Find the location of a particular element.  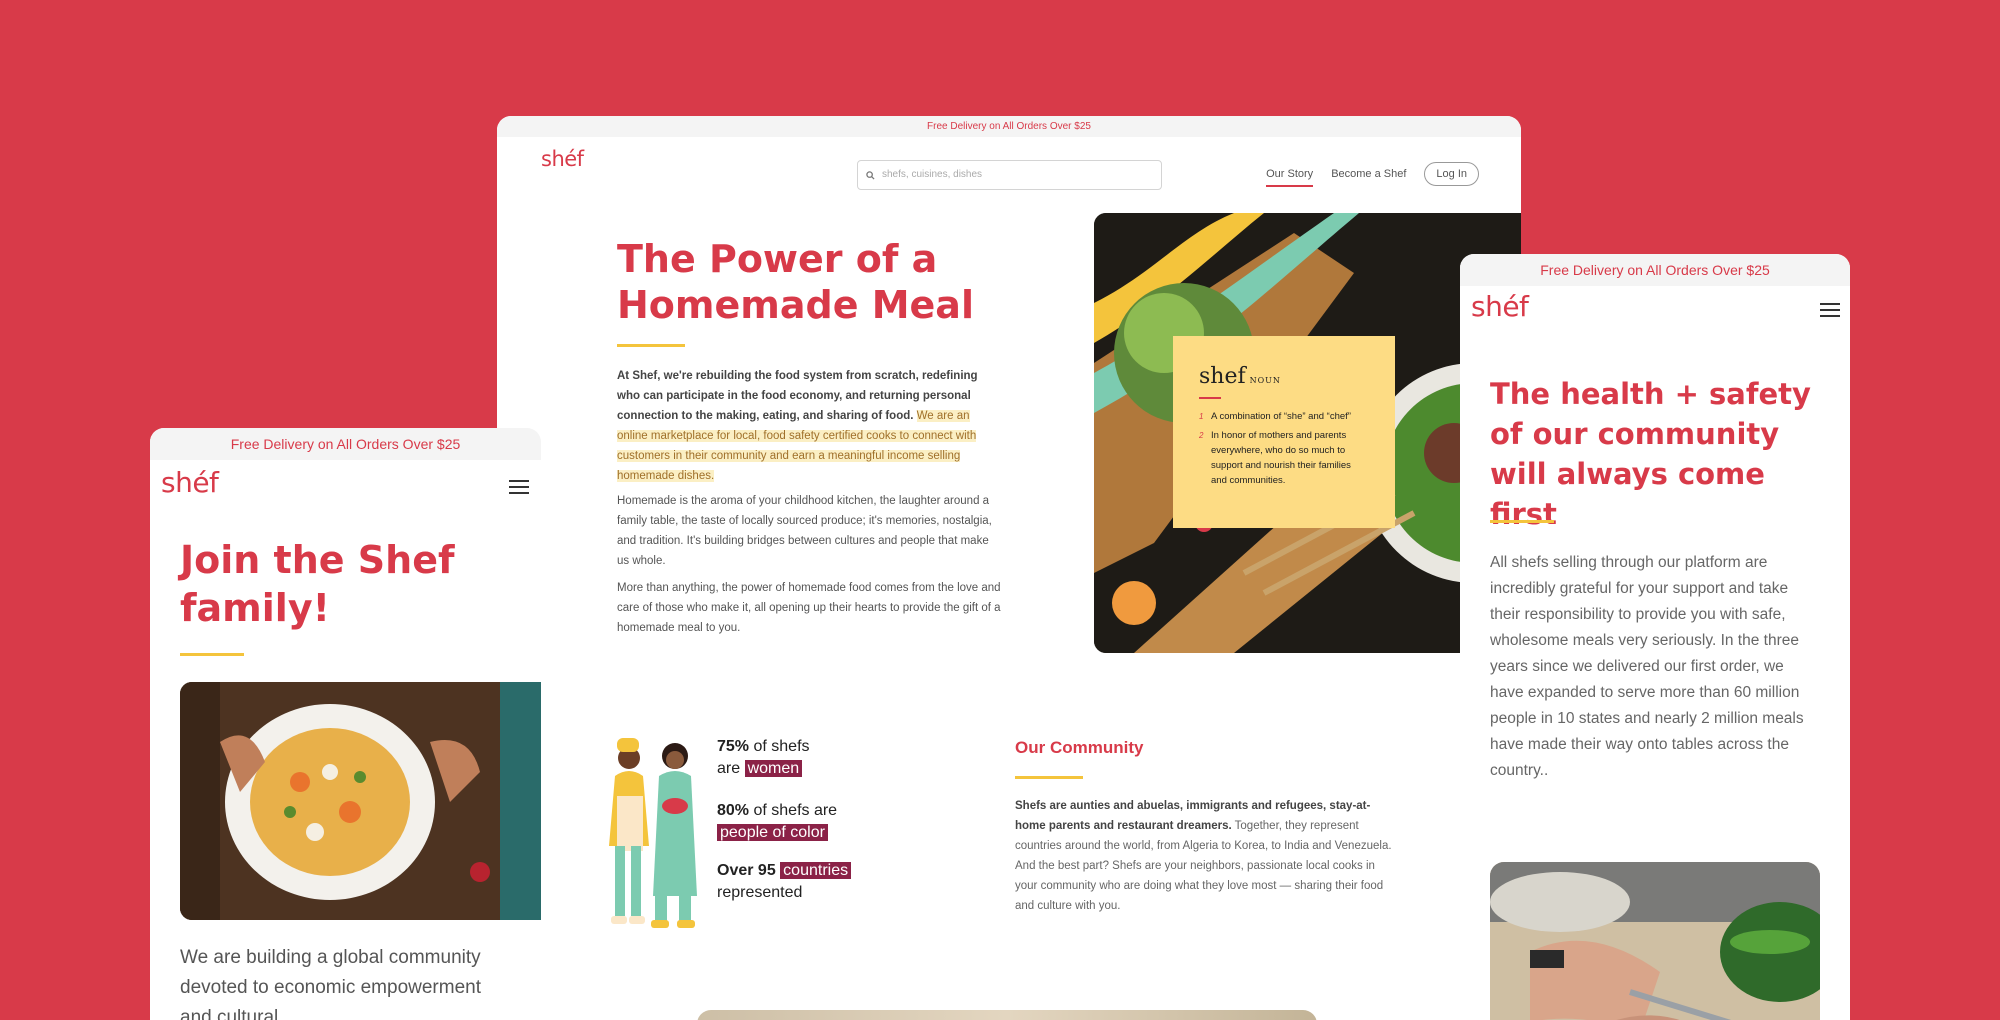

safety-divider is located at coordinates (1522, 521).